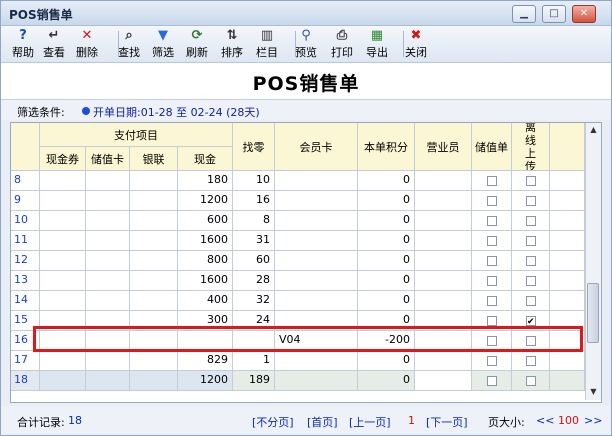 The image size is (612, 436). What do you see at coordinates (254, 361) in the screenshot?
I see `change-cell: 1` at bounding box center [254, 361].